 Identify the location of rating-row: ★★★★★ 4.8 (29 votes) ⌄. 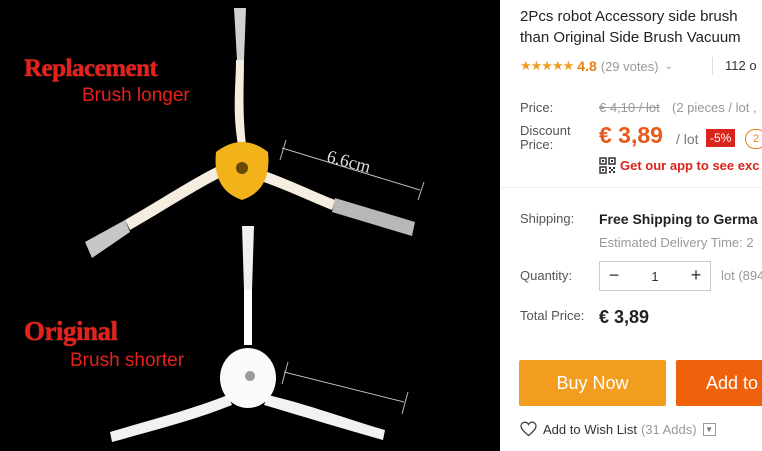
(596, 66).